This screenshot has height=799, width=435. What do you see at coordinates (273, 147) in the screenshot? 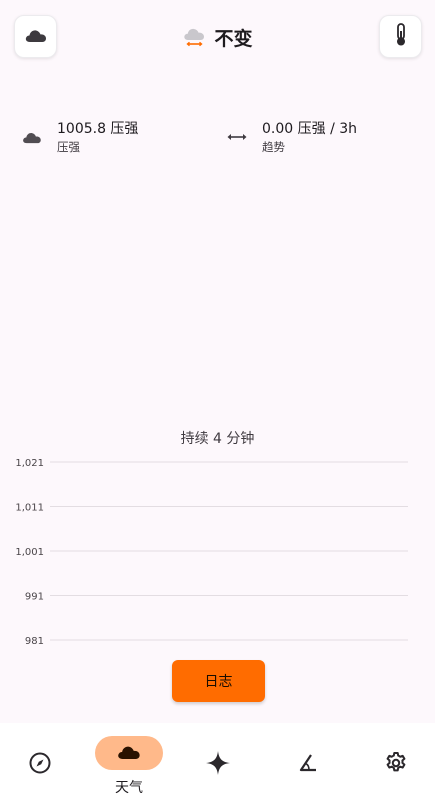
I see `trend-label: 趋势` at bounding box center [273, 147].